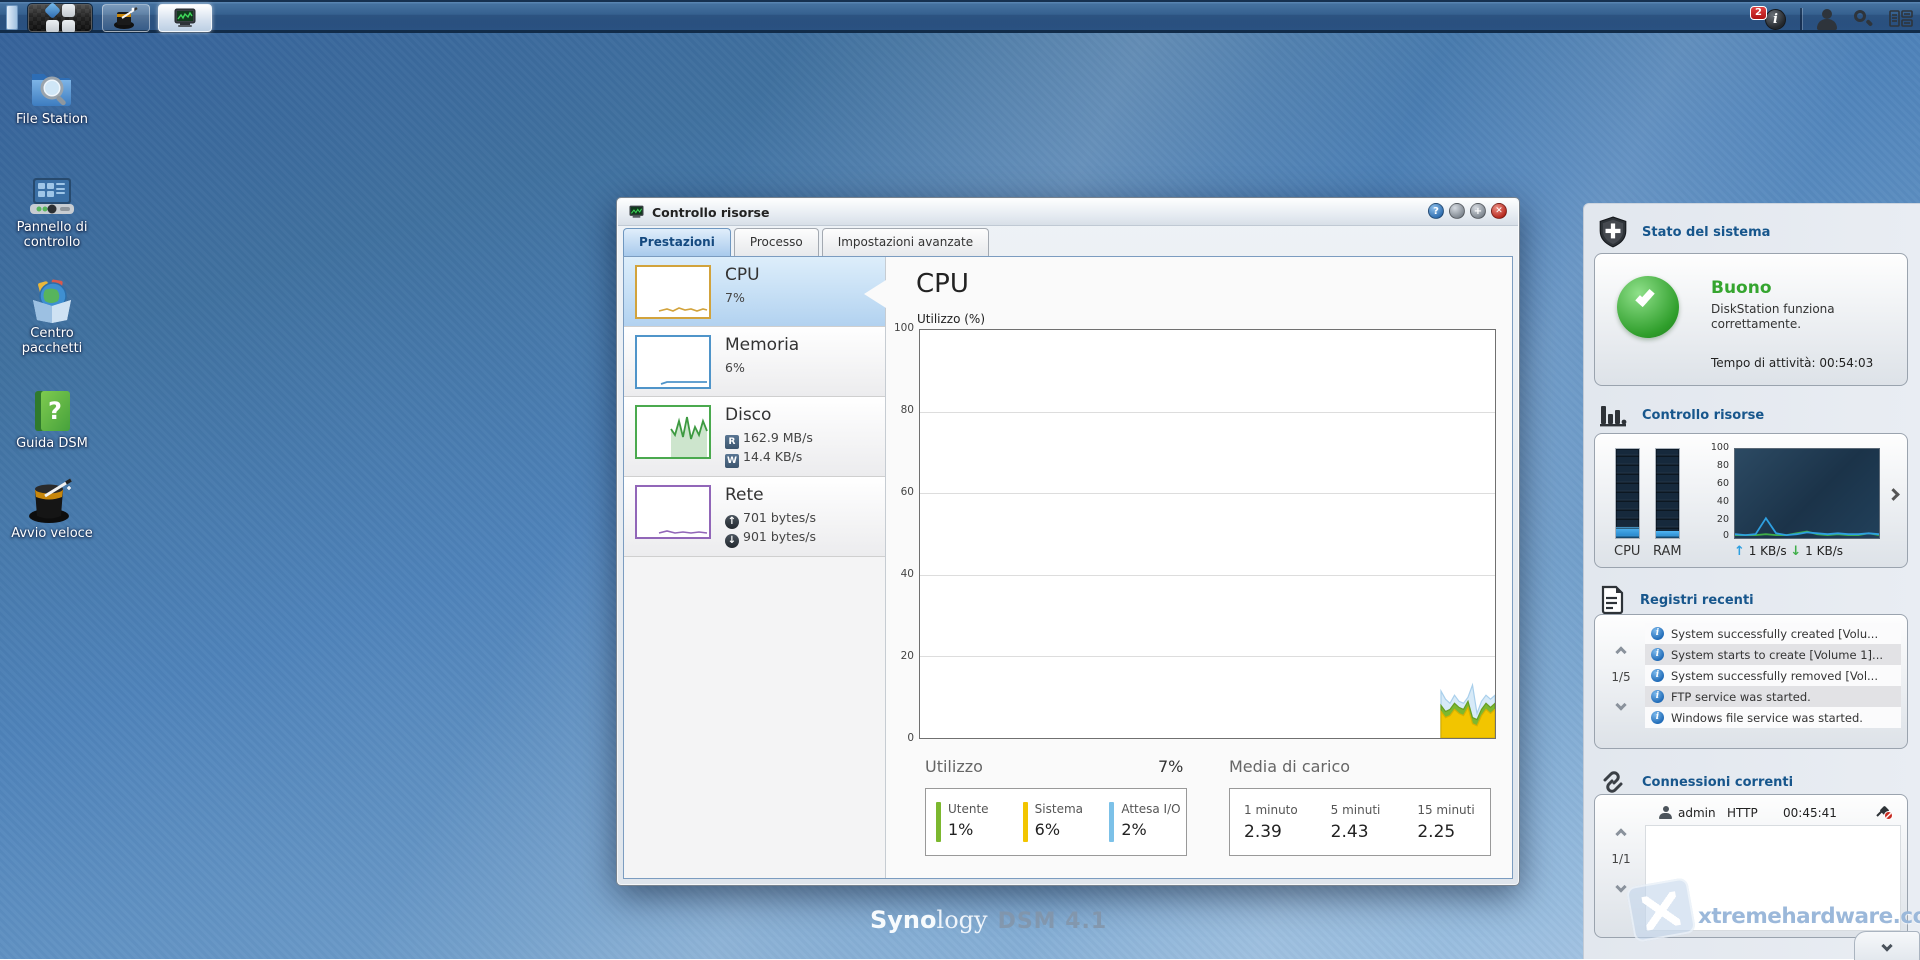  Describe the element at coordinates (1621, 705) in the screenshot. I see `logs-page-down` at that location.